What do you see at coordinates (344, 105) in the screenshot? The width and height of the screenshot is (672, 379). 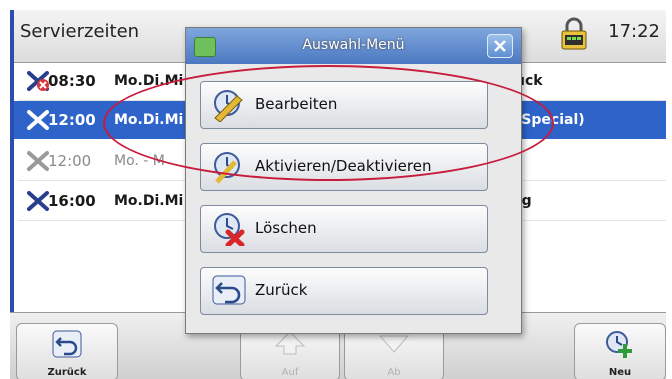 I see `edit-button: Bearbeiten` at bounding box center [344, 105].